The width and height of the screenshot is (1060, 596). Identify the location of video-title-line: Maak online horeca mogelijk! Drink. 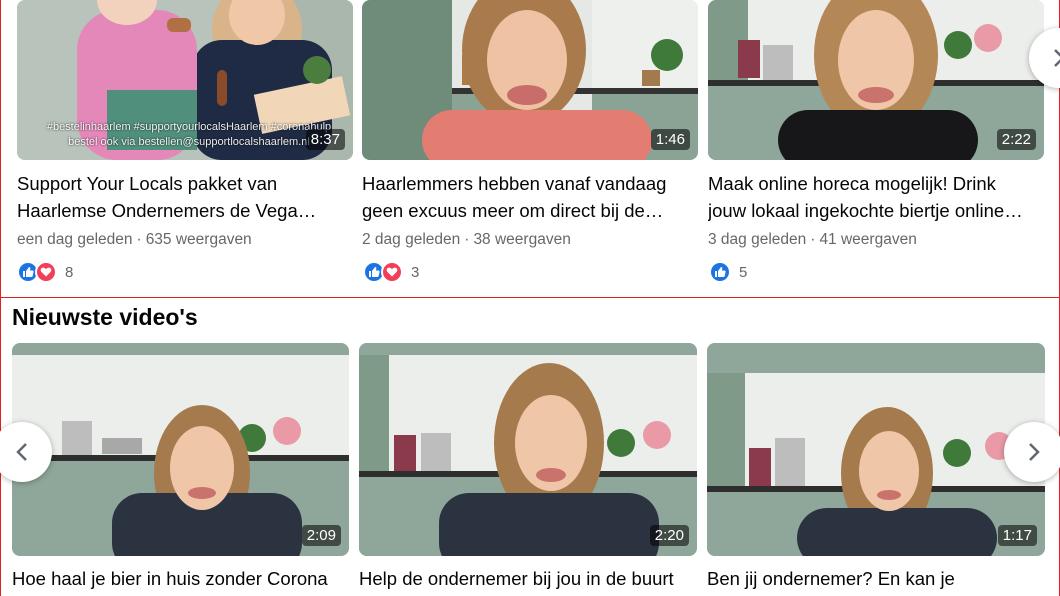
(852, 183).